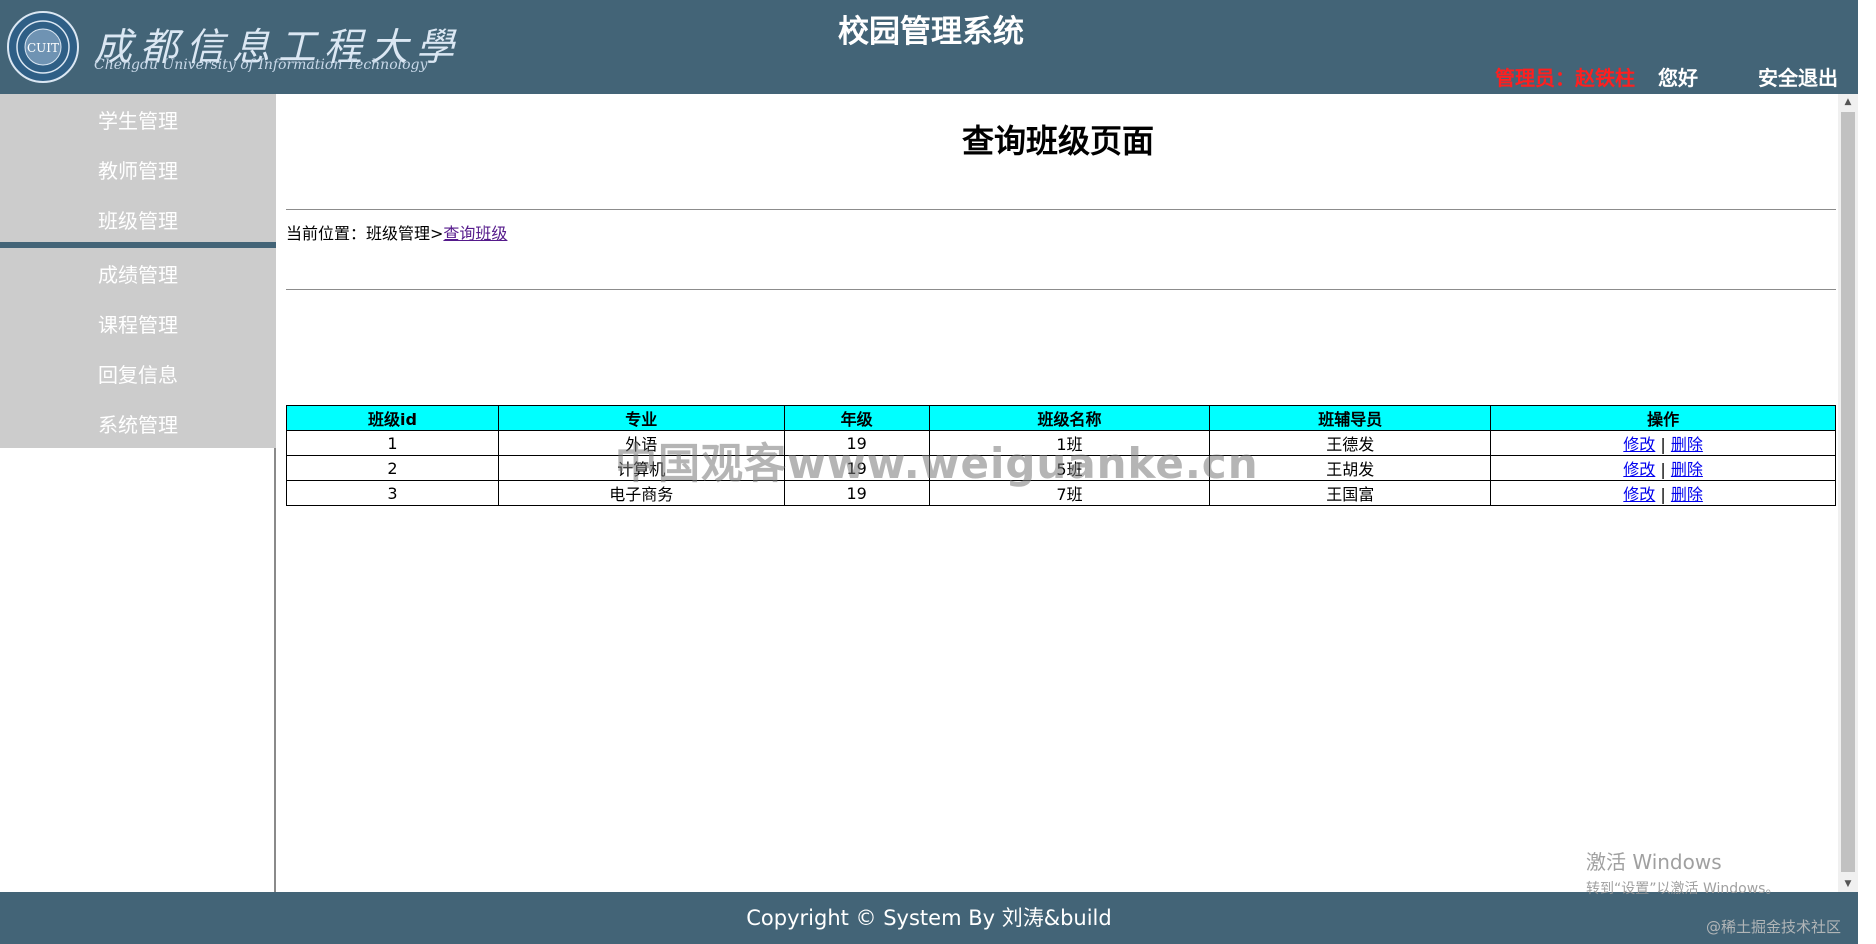 The image size is (1876, 944). I want to click on copyright-text: Copyright © System By 刘涛&build, so click(929, 918).